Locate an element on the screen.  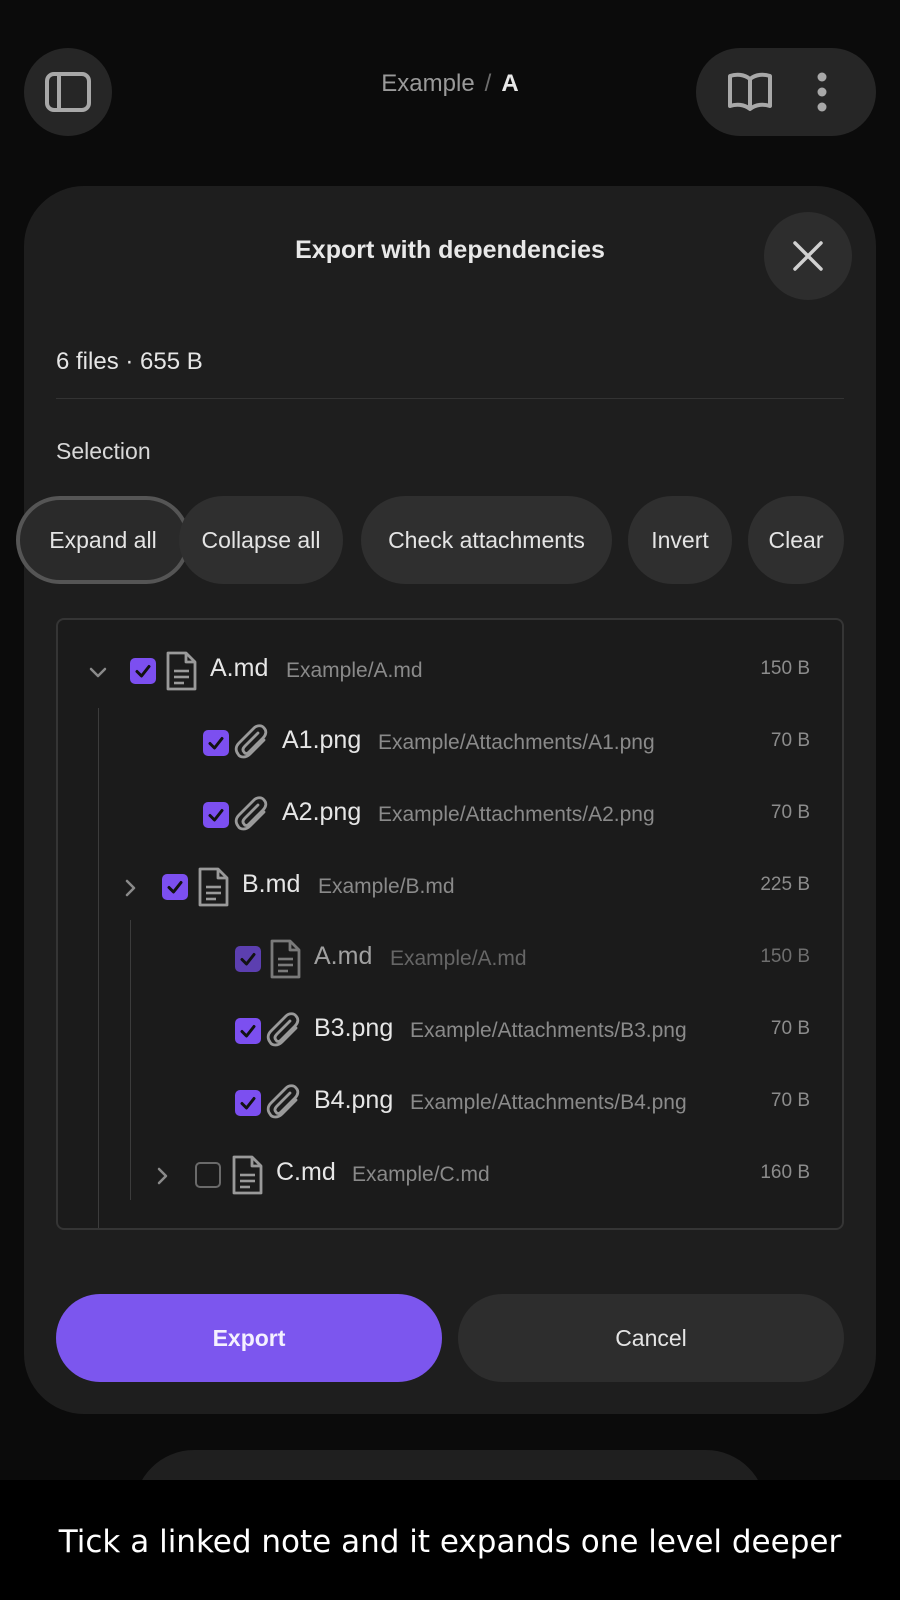
book-open-icon is located at coordinates (750, 91).